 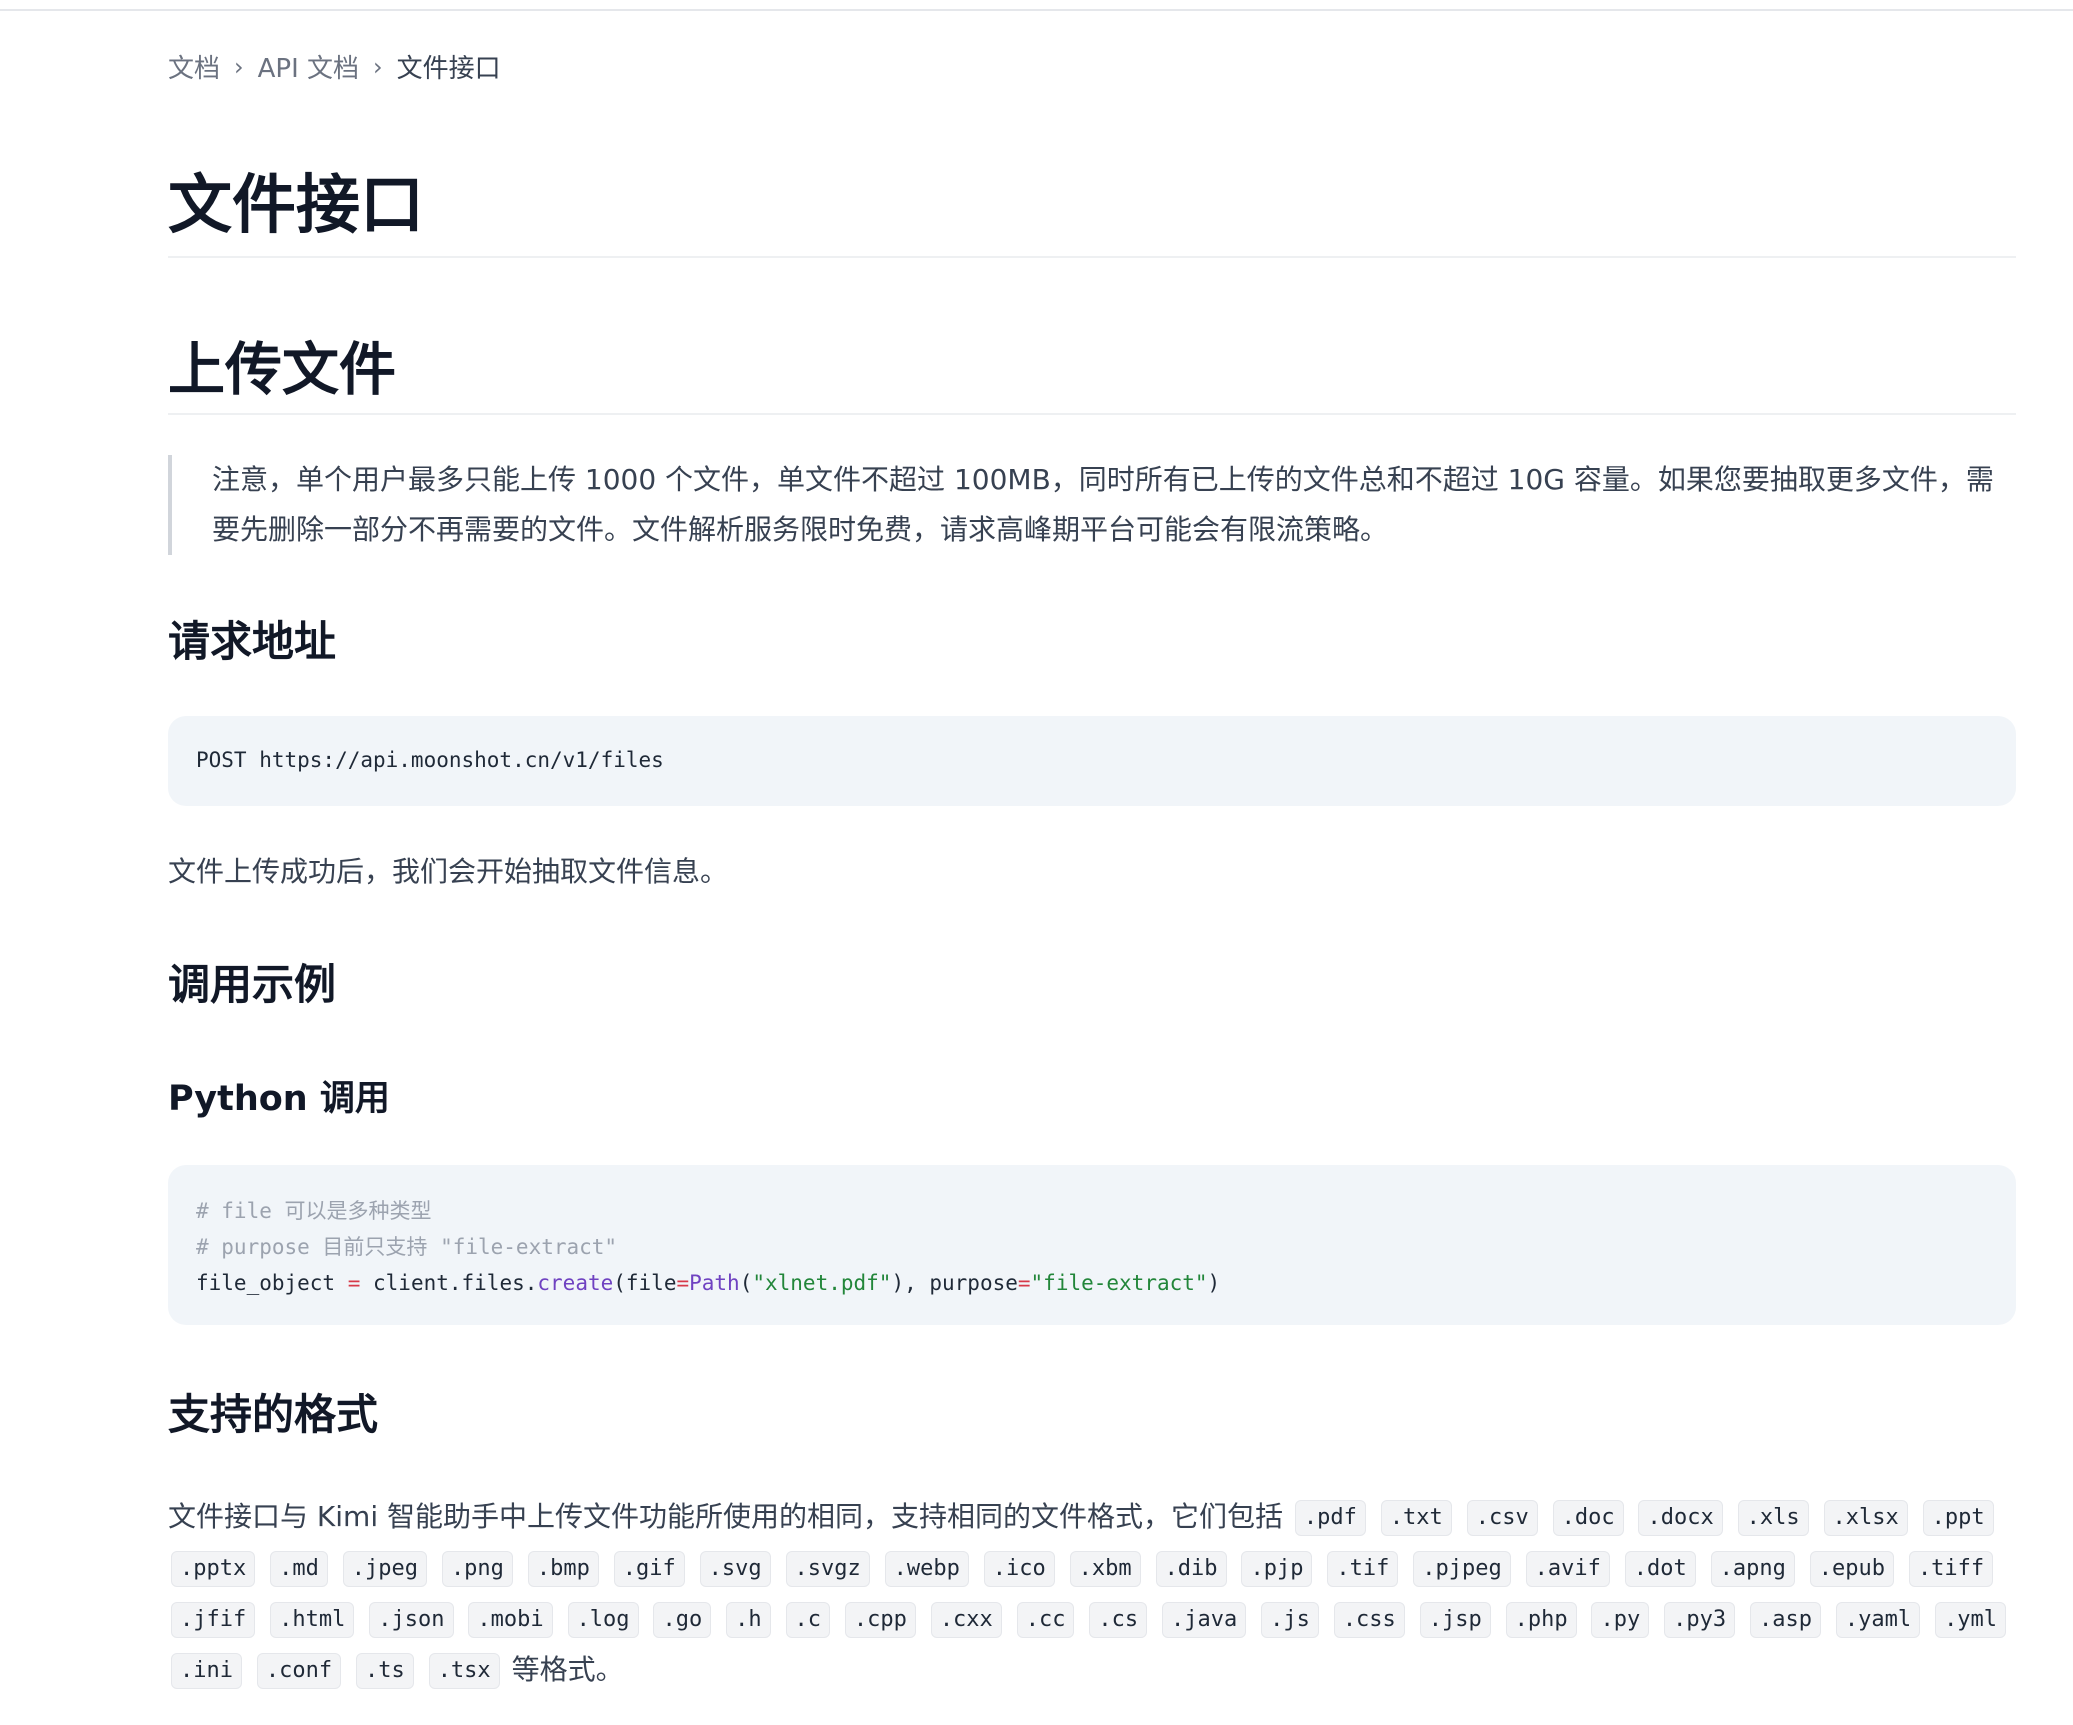 What do you see at coordinates (1620, 1620) in the screenshot?
I see `file-extension-chip: .py` at bounding box center [1620, 1620].